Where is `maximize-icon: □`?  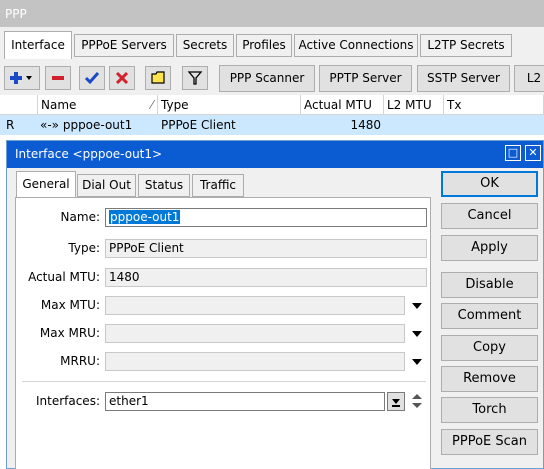 maximize-icon: □ is located at coordinates (513, 153).